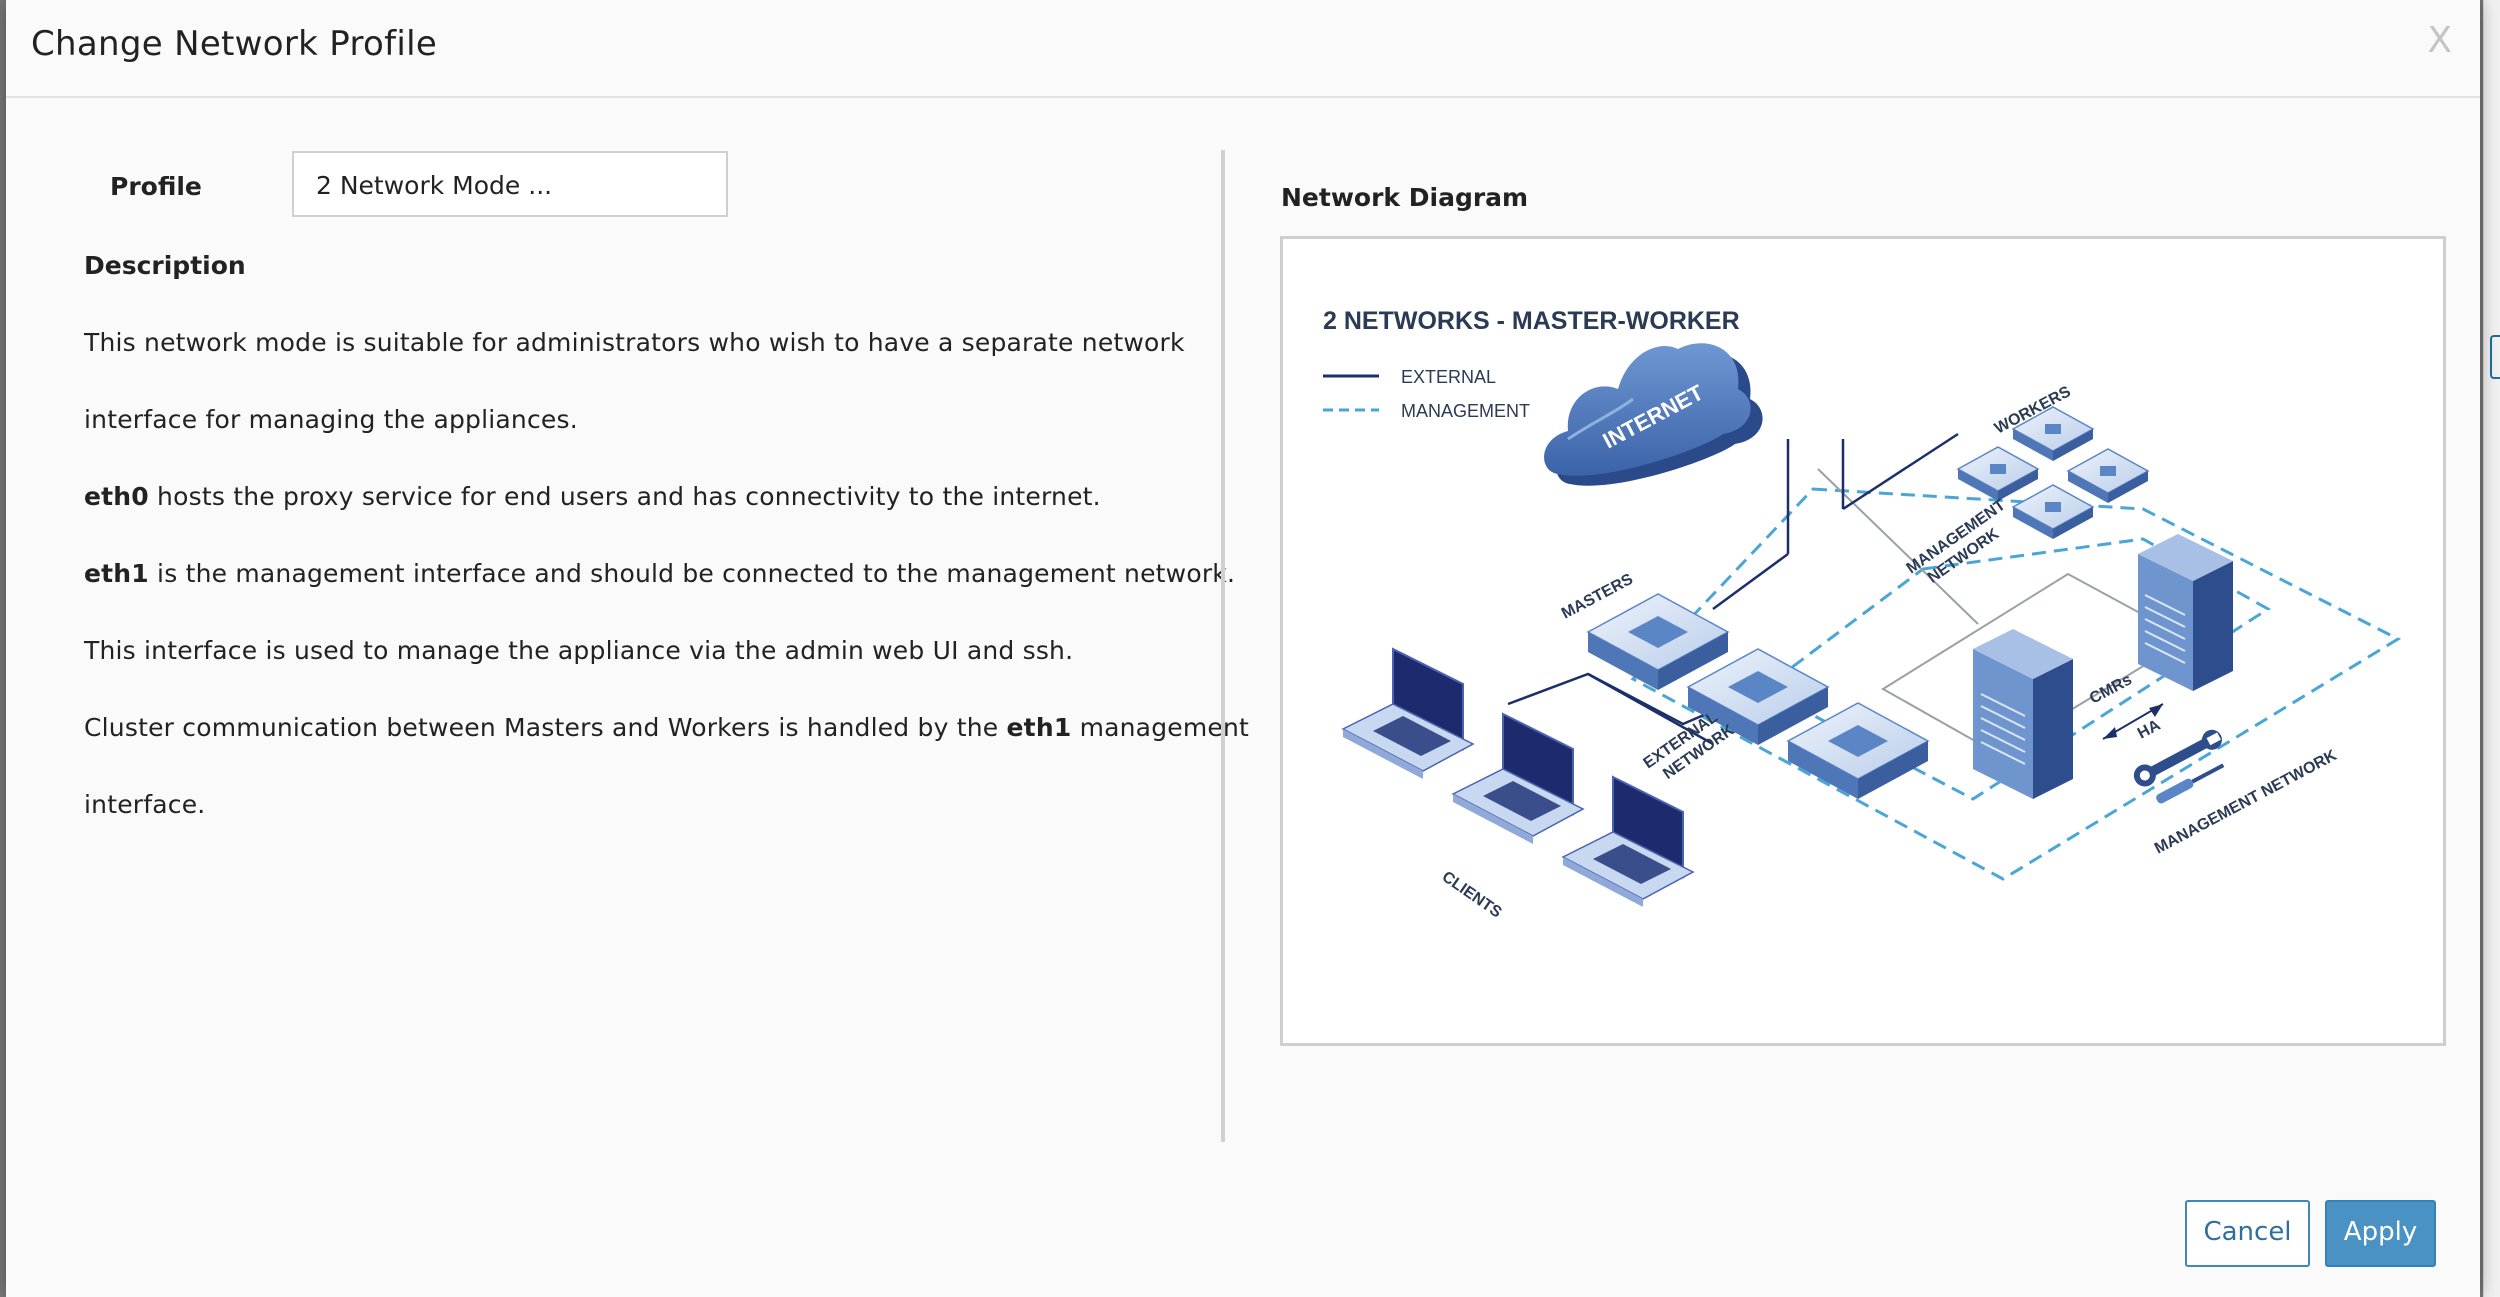  I want to click on description-text: interface for managing the appliances., so click(331, 419).